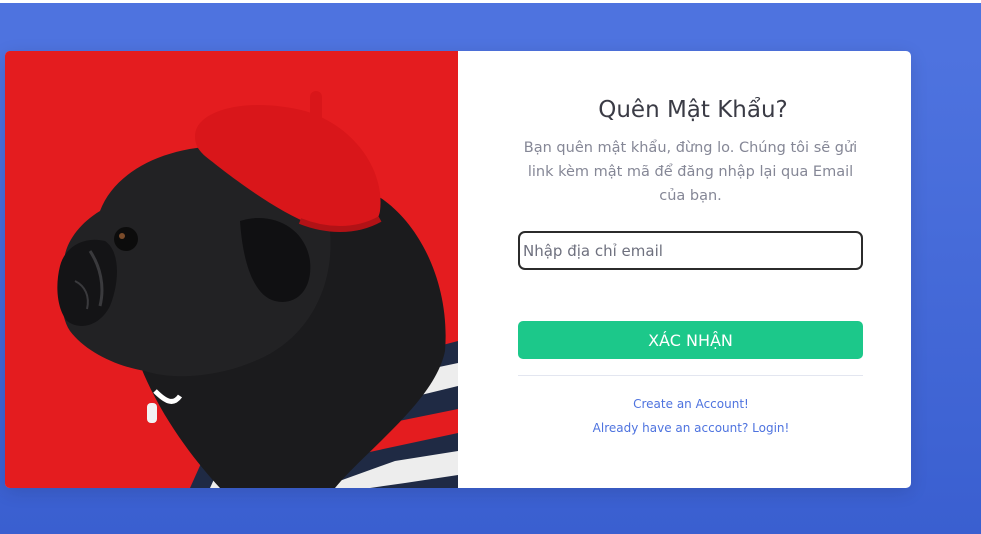  Describe the element at coordinates (490, 1) in the screenshot. I see `top-border` at that location.